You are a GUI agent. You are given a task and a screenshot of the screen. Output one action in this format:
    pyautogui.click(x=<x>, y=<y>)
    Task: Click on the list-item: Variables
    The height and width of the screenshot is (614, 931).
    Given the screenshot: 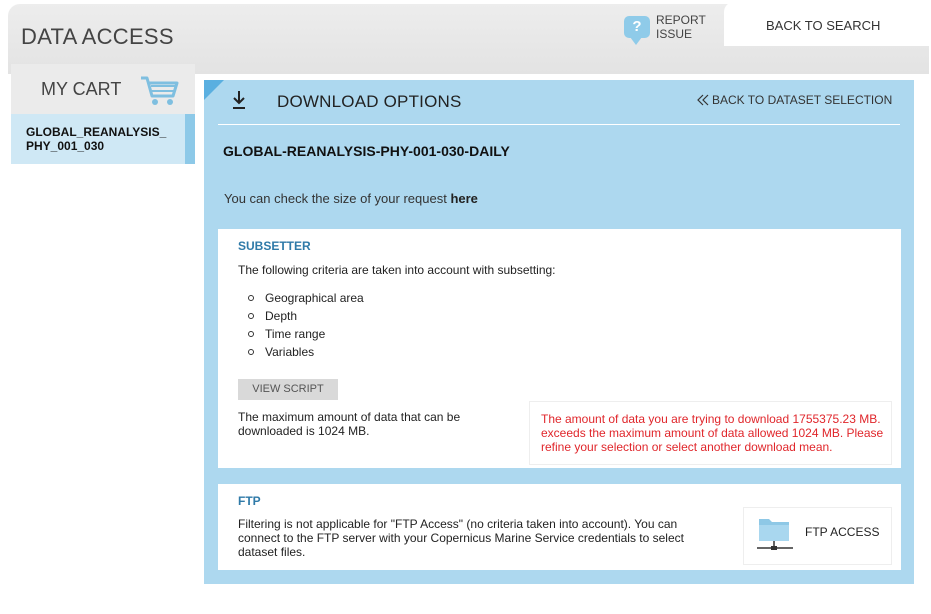 What is the action you would take?
    pyautogui.click(x=306, y=352)
    